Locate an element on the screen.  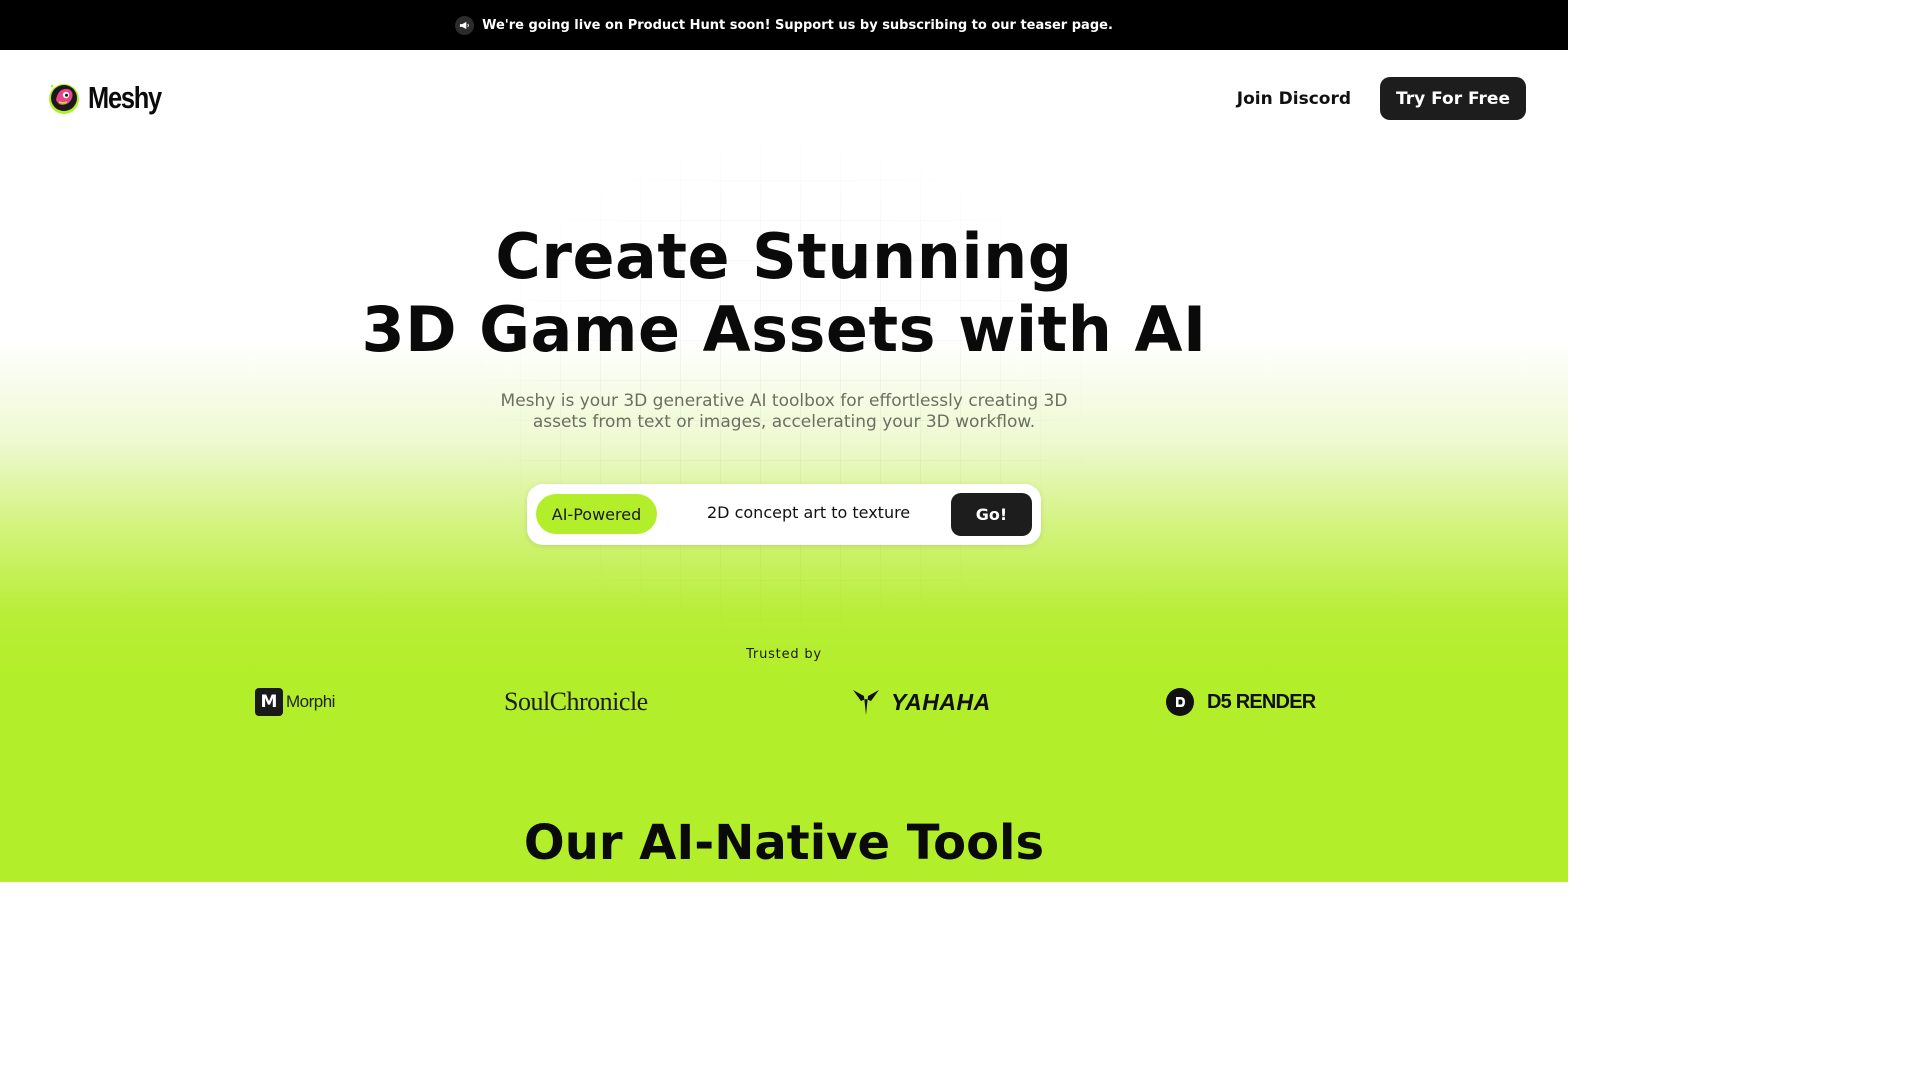
hero-headline: Create Stunning 3D Game Assets with AI is located at coordinates (784, 293).